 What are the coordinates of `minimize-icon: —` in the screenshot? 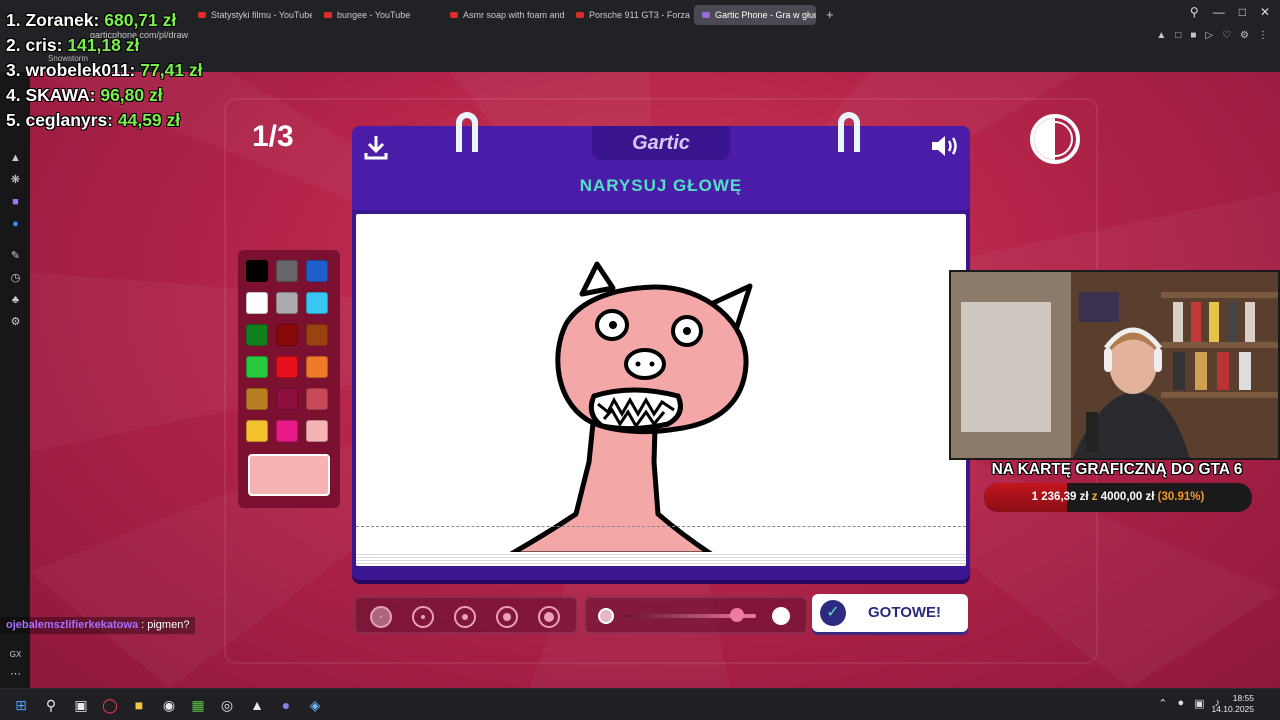 It's located at (1219, 12).